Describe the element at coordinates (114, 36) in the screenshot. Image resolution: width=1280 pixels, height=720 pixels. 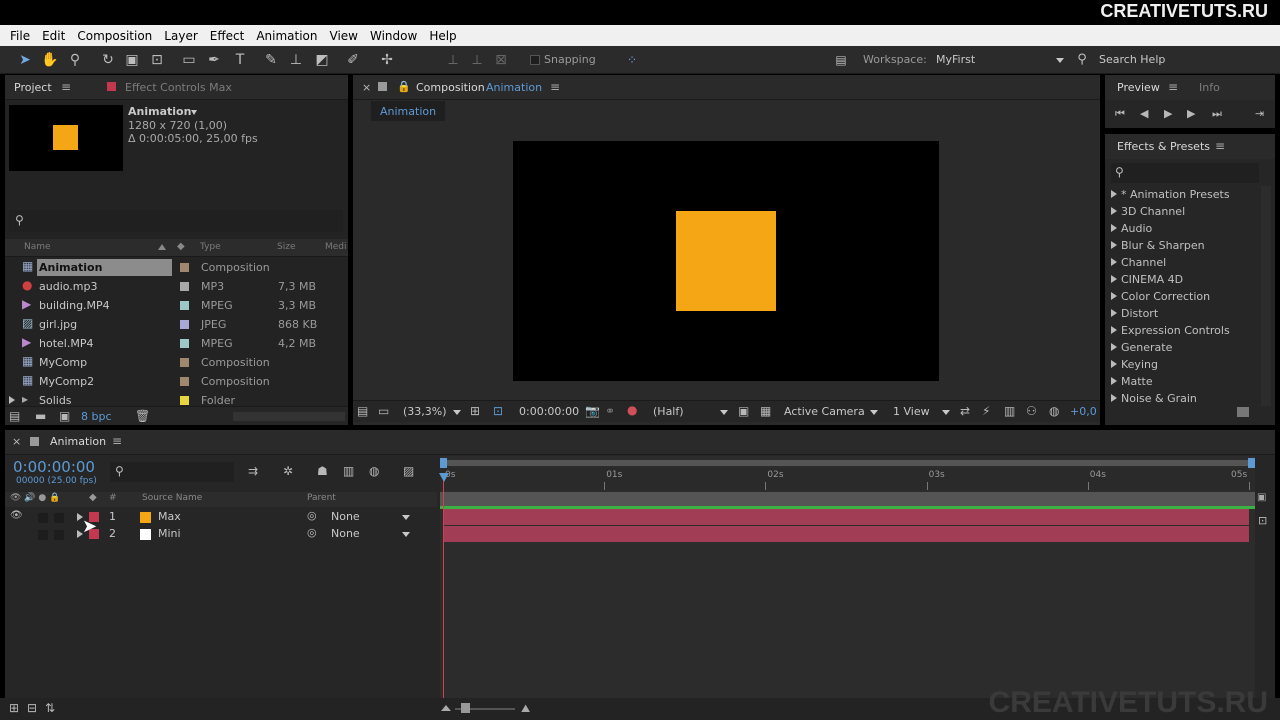
I see `menu-composition: Composition` at that location.